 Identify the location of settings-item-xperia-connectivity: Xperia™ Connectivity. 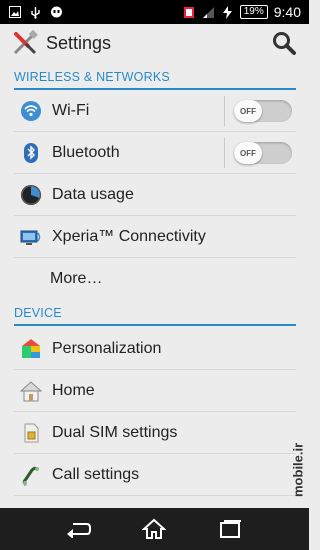
(155, 237).